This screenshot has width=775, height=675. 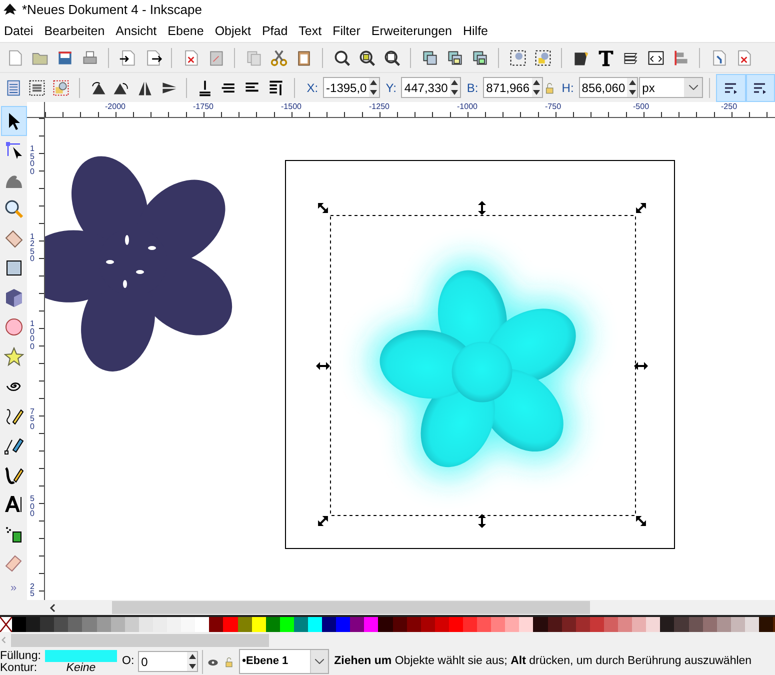 What do you see at coordinates (168, 661) in the screenshot?
I see `opacity-field: 0` at bounding box center [168, 661].